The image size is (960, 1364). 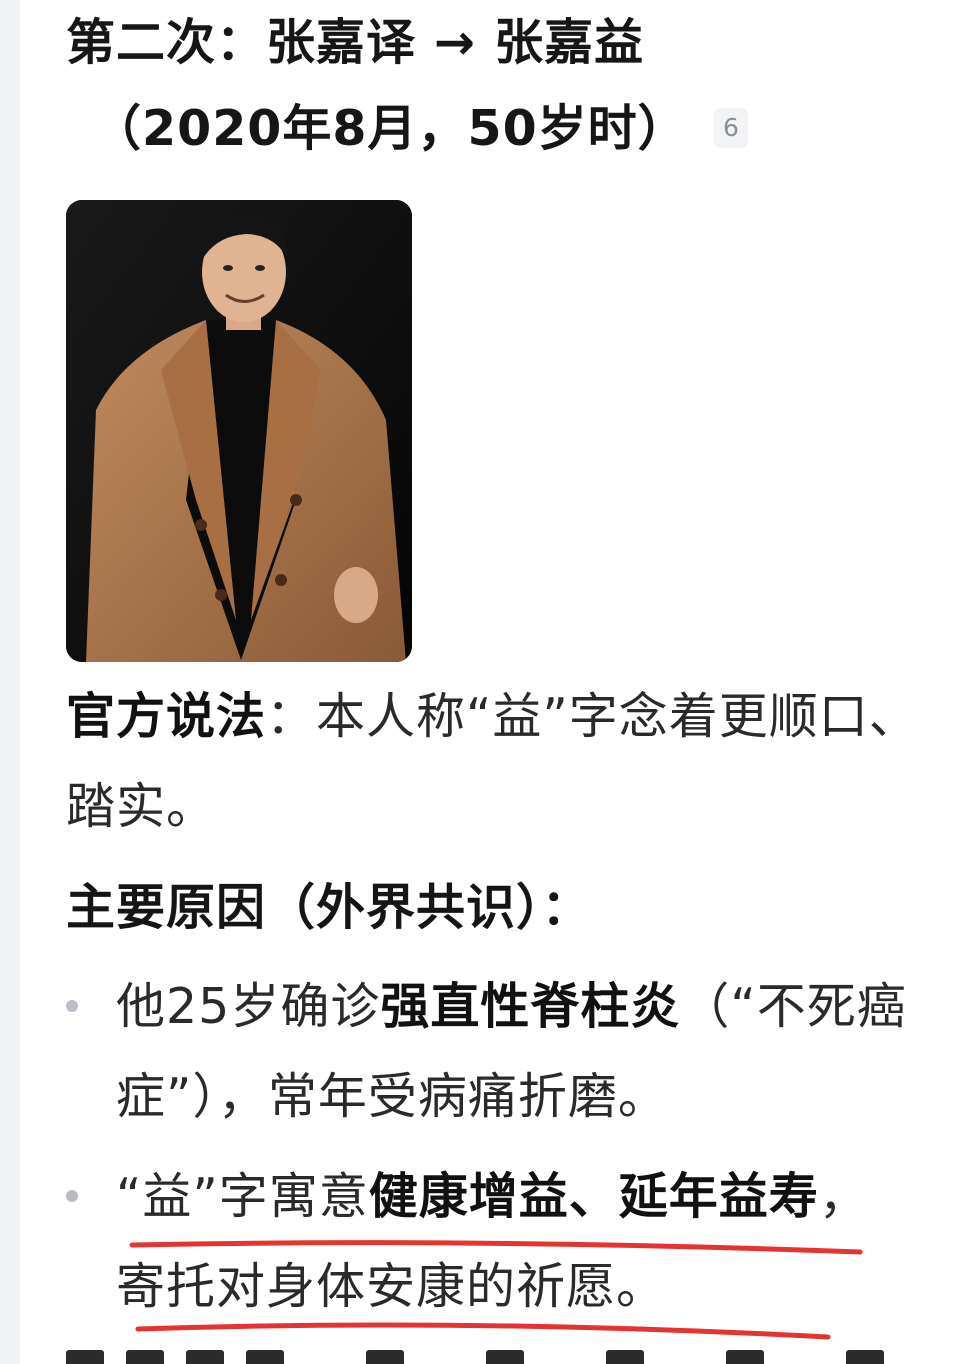 I want to click on section-title: 第二次：张嘉译 → 张嘉益, so click(x=355, y=42).